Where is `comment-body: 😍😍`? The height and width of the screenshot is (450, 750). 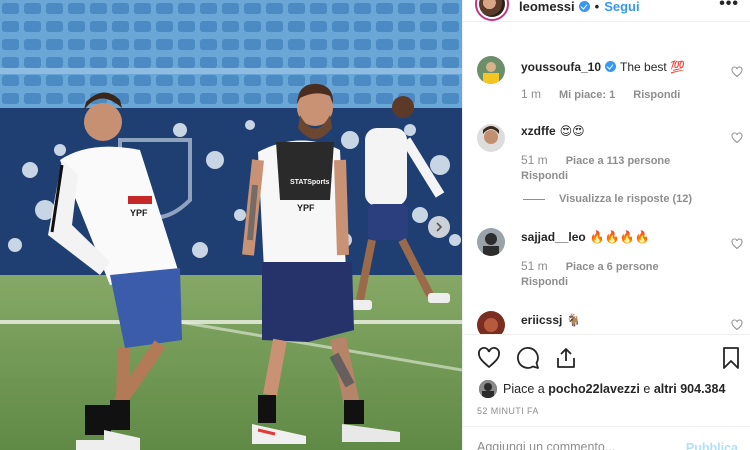
comment-body: 😍😍 is located at coordinates (572, 131).